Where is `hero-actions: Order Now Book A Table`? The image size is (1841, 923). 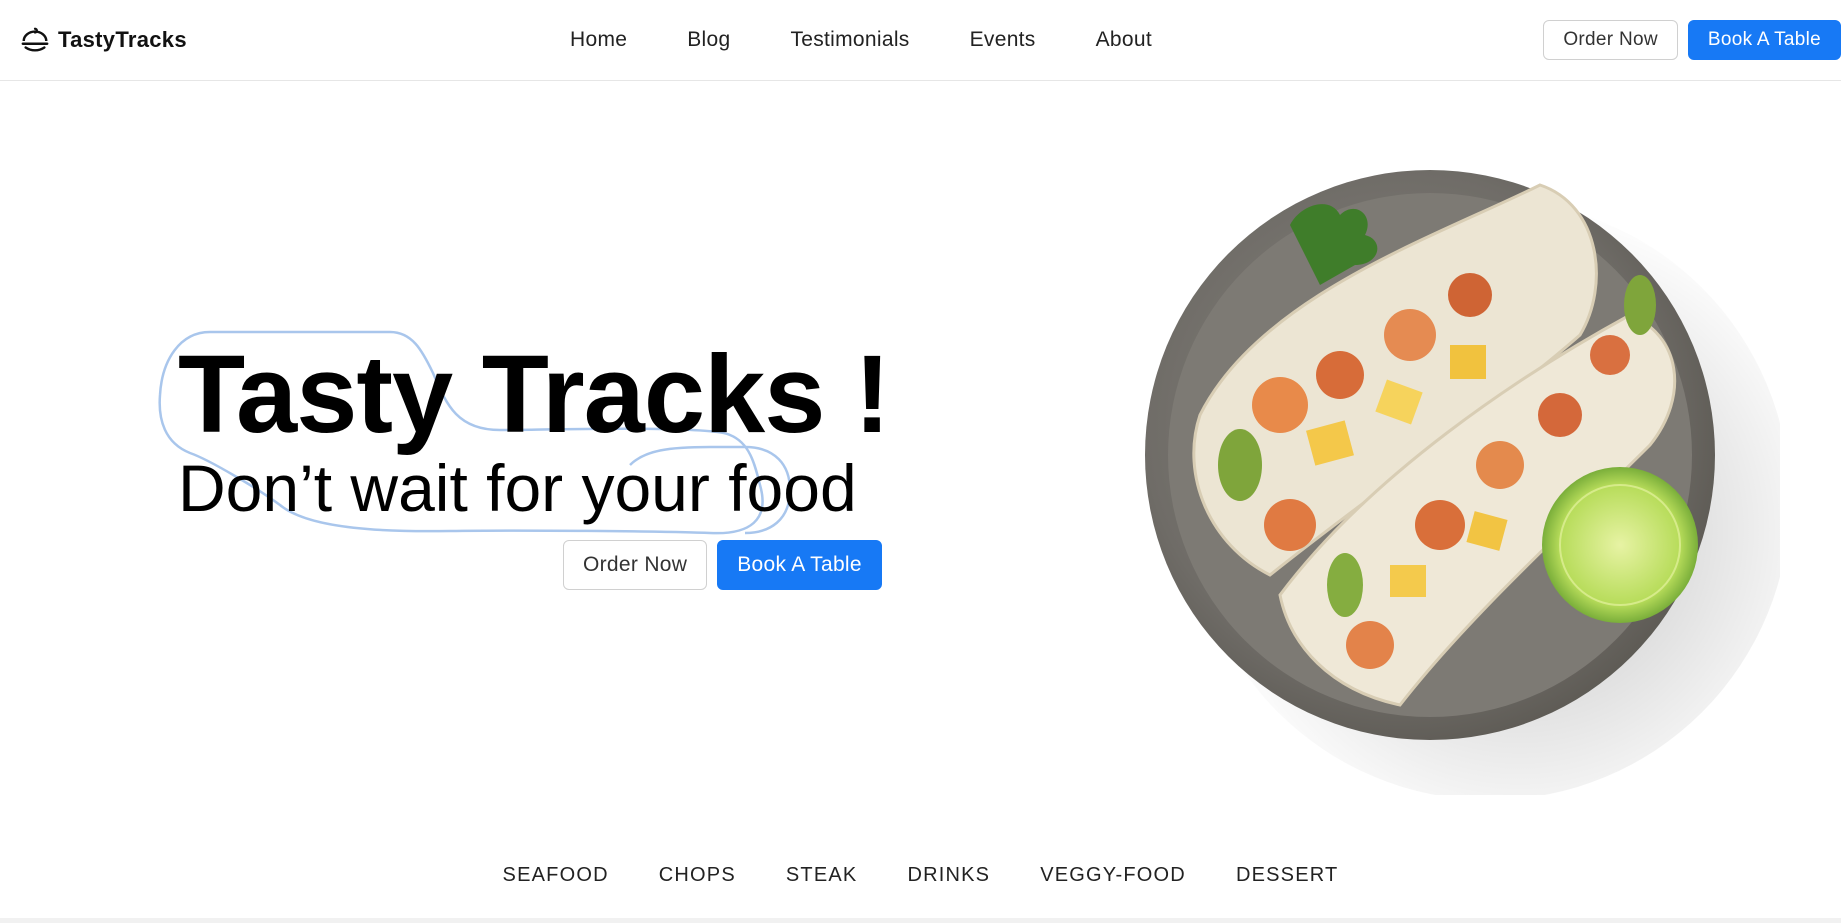
hero-actions: Order Now Book A Table is located at coordinates (722, 565).